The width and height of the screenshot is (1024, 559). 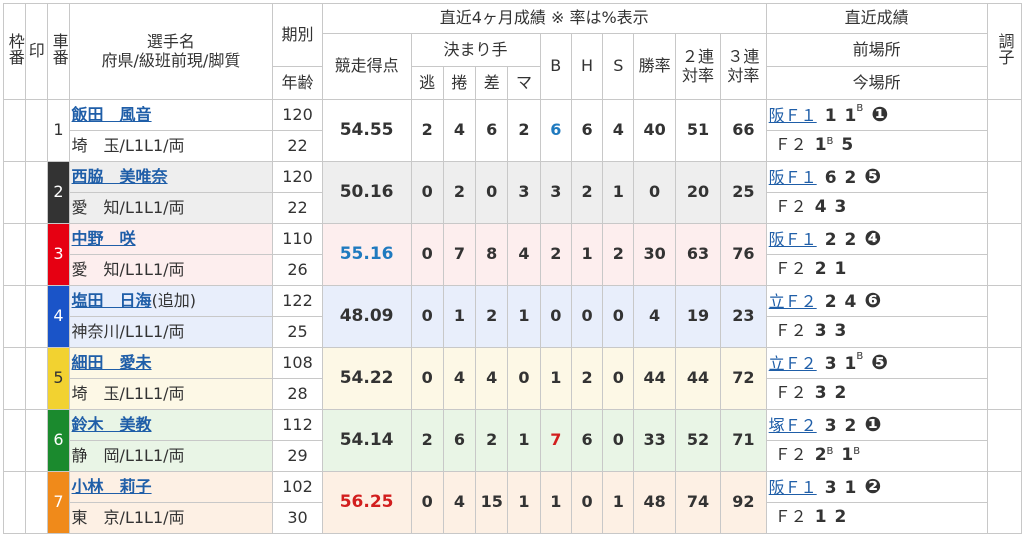 I want to click on prev-result-2: 4, so click(x=850, y=302).